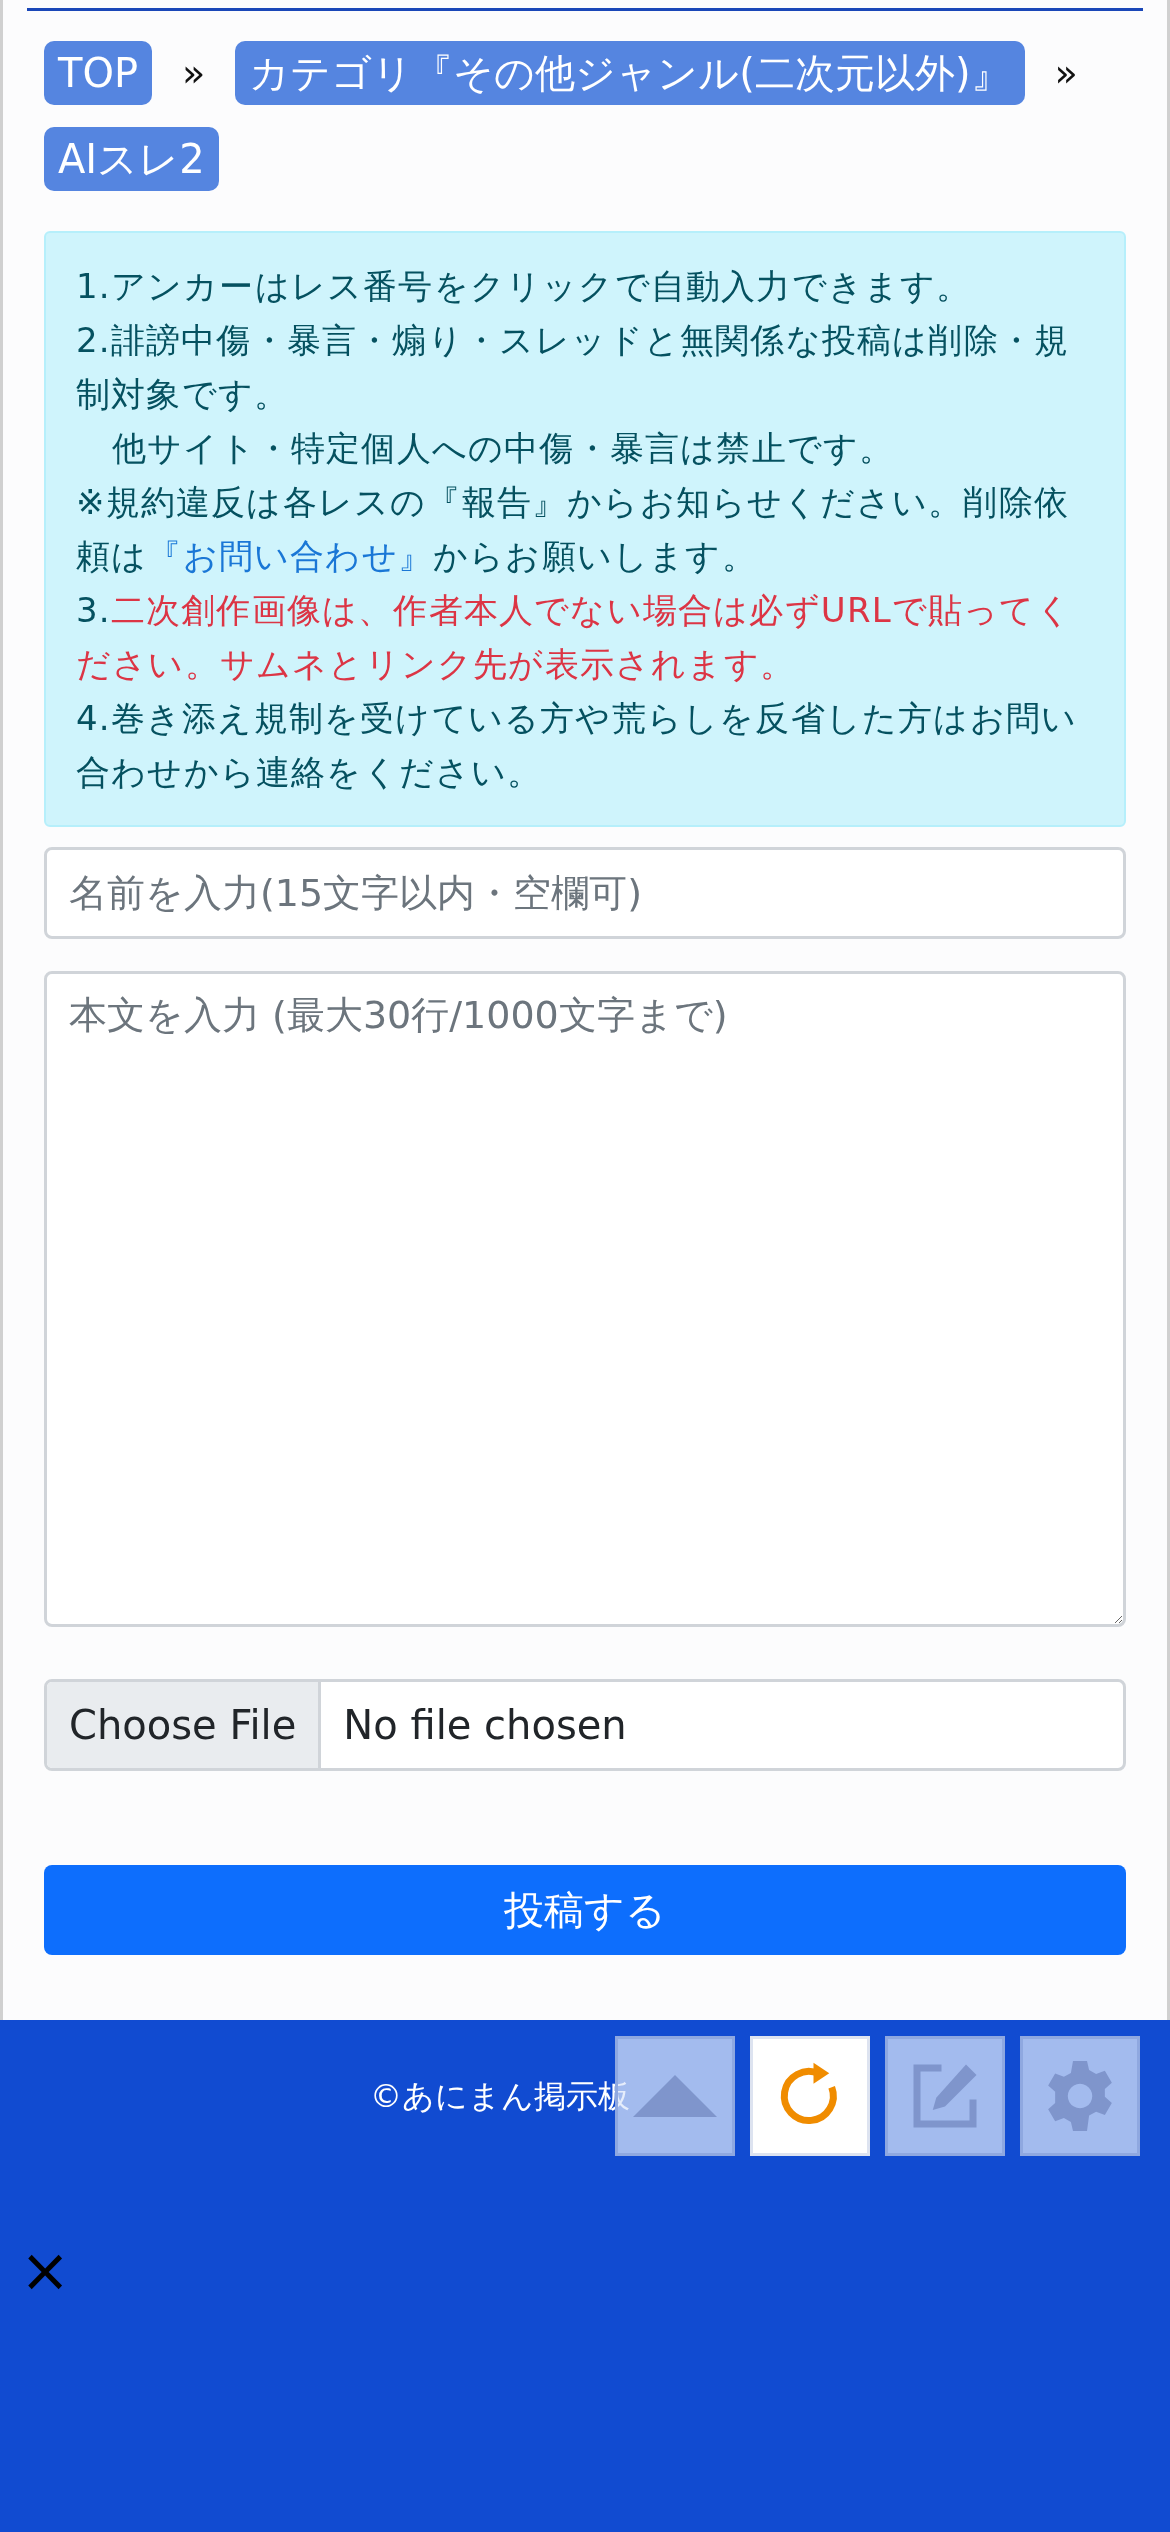 Image resolution: width=1170 pixels, height=2532 pixels. I want to click on file-input: Choose File No file chosen, so click(585, 1725).